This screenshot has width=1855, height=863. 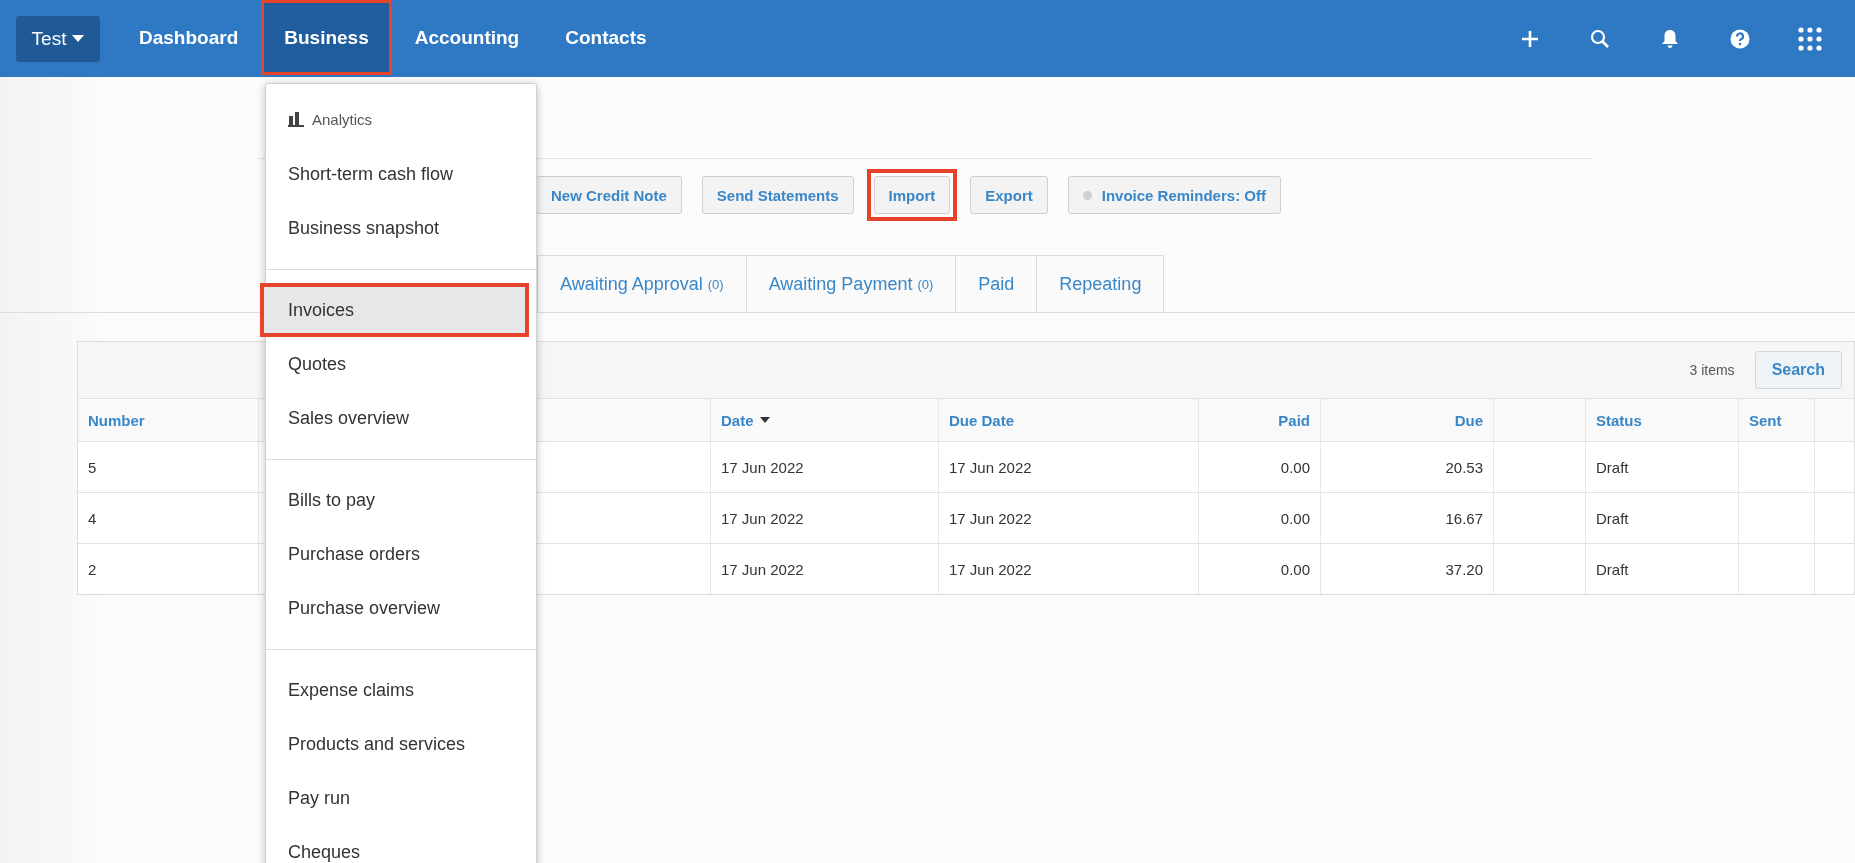 I want to click on app-grid-icon, so click(x=1810, y=38).